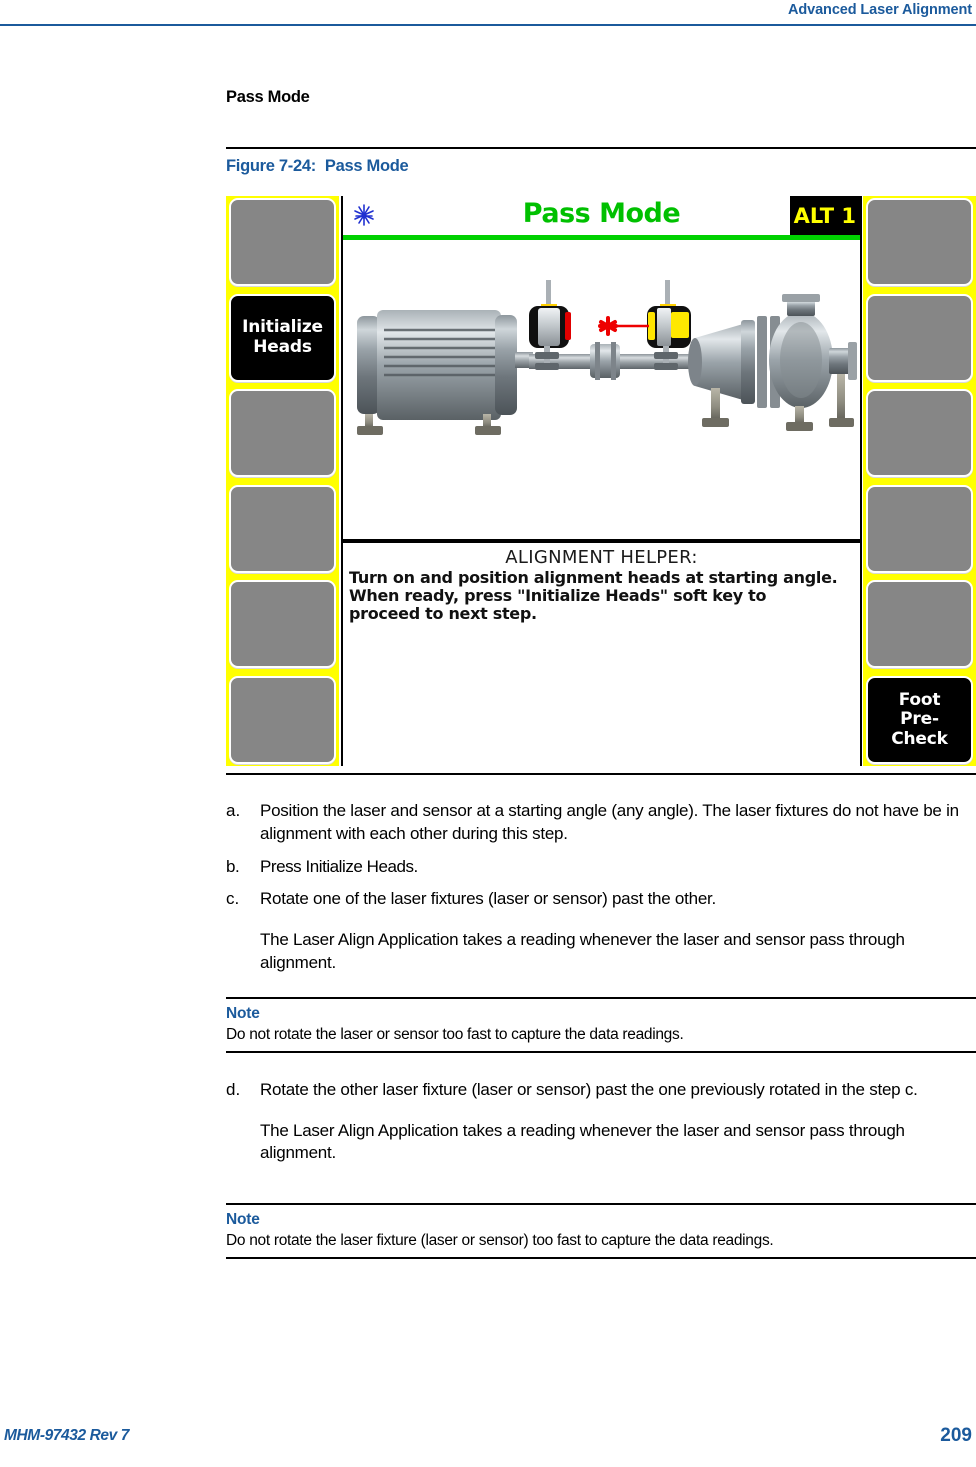 The width and height of the screenshot is (976, 1467). What do you see at coordinates (956, 1435) in the screenshot?
I see `footer-page-number: 209` at bounding box center [956, 1435].